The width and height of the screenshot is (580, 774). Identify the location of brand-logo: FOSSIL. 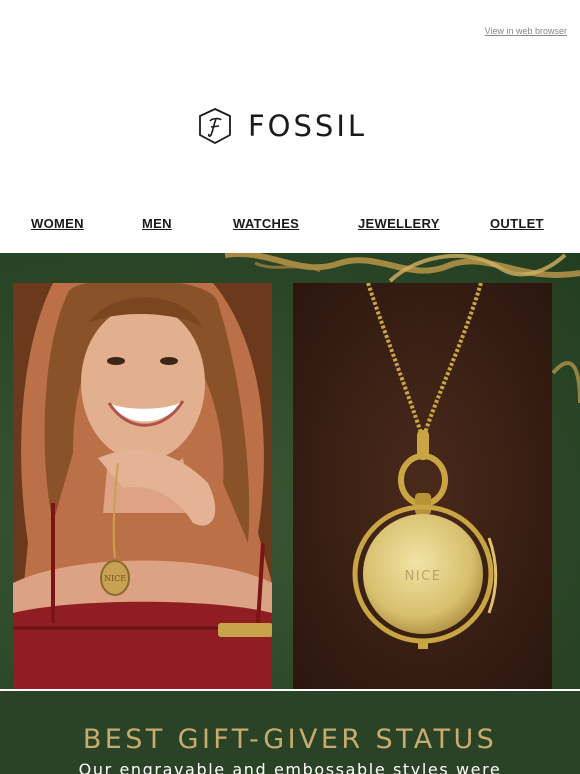
(283, 126).